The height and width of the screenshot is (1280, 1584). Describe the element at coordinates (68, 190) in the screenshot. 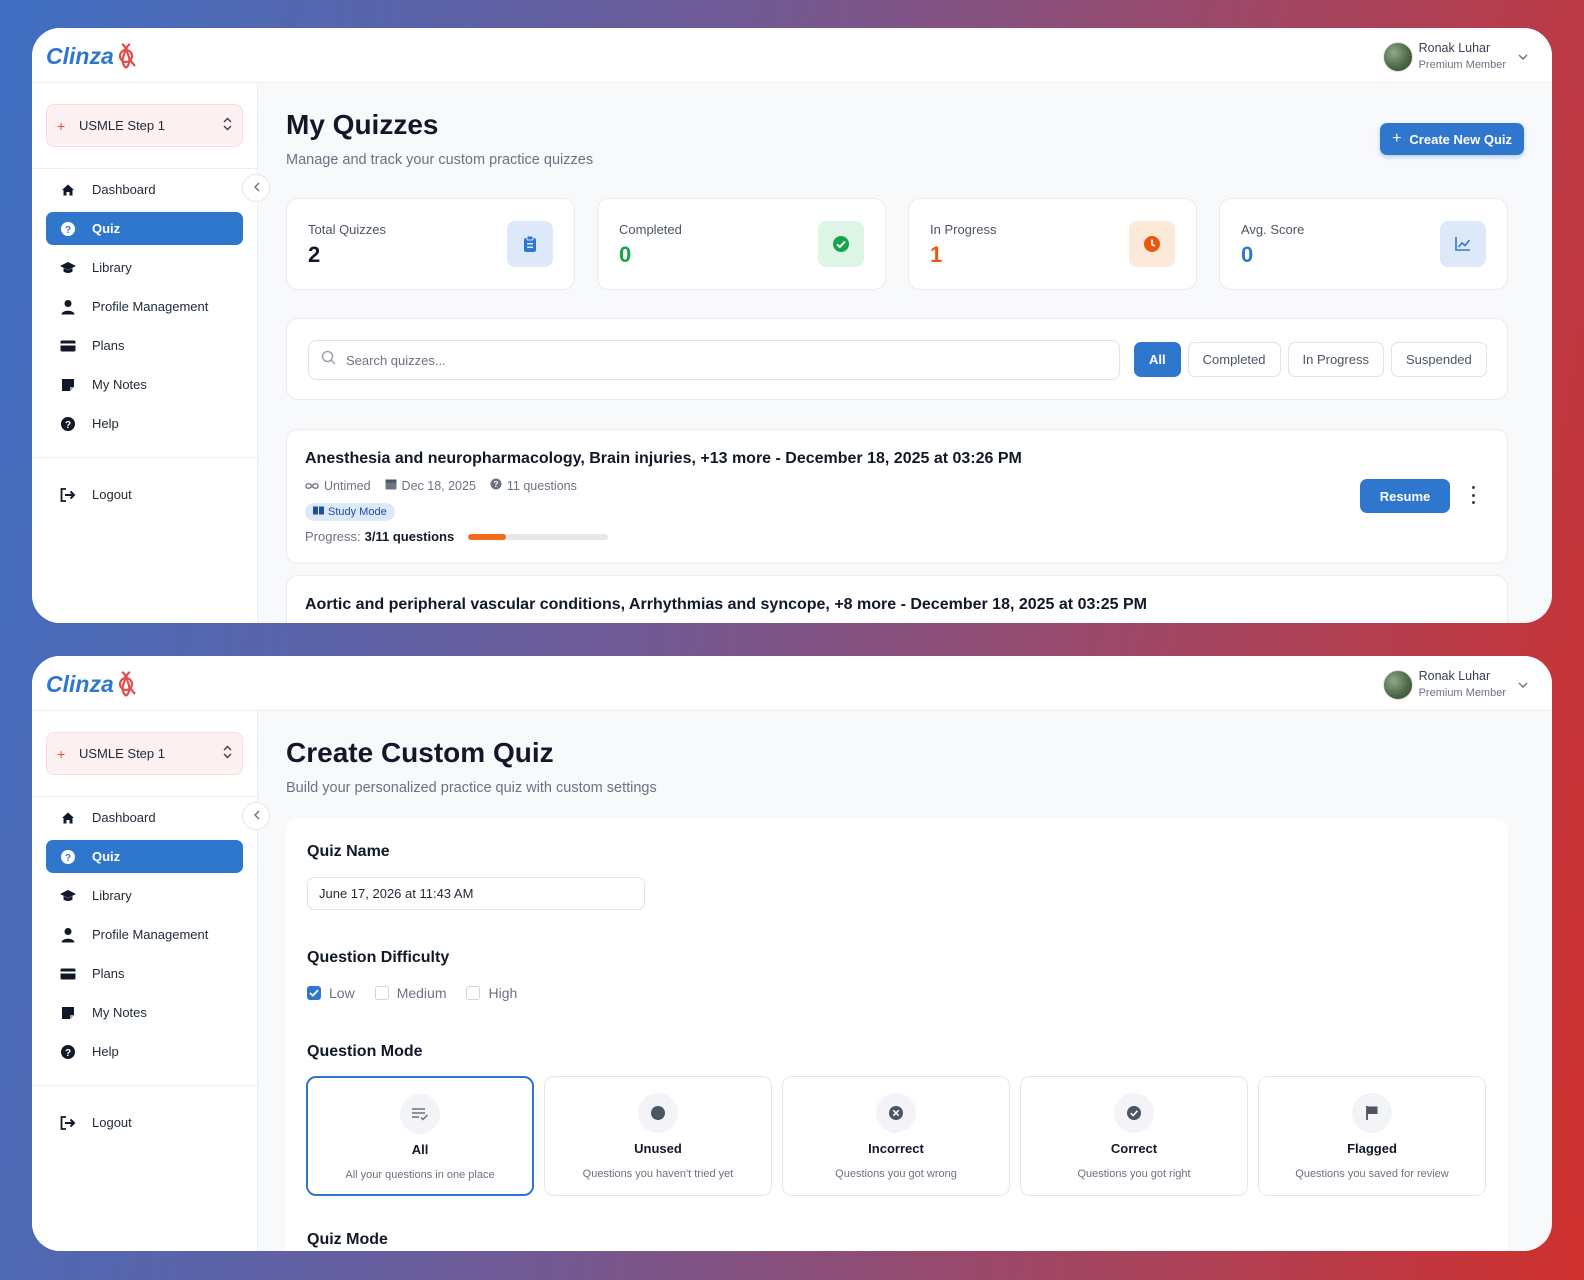

I see `home-icon` at that location.